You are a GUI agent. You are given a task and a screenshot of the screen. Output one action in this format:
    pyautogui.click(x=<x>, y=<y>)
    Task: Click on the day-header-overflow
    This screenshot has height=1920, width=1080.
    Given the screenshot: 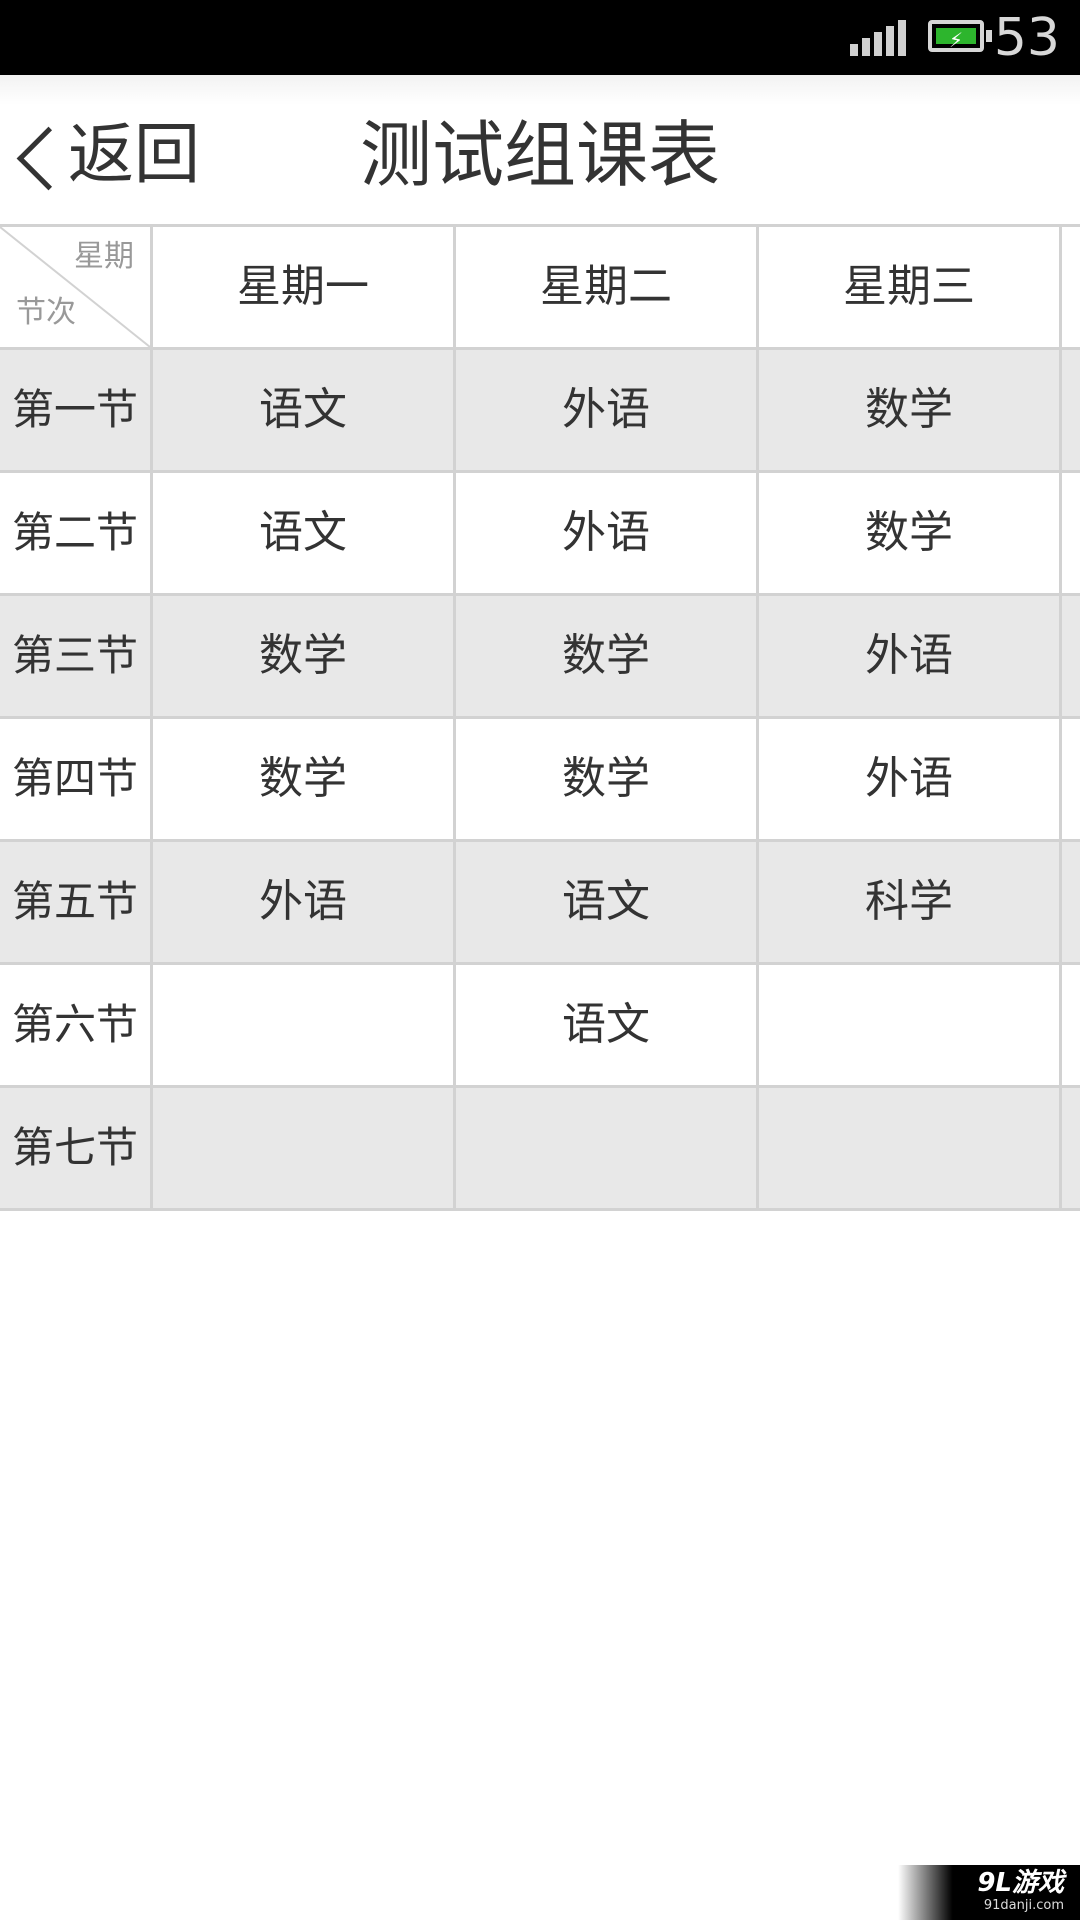 What is the action you would take?
    pyautogui.click(x=1071, y=287)
    